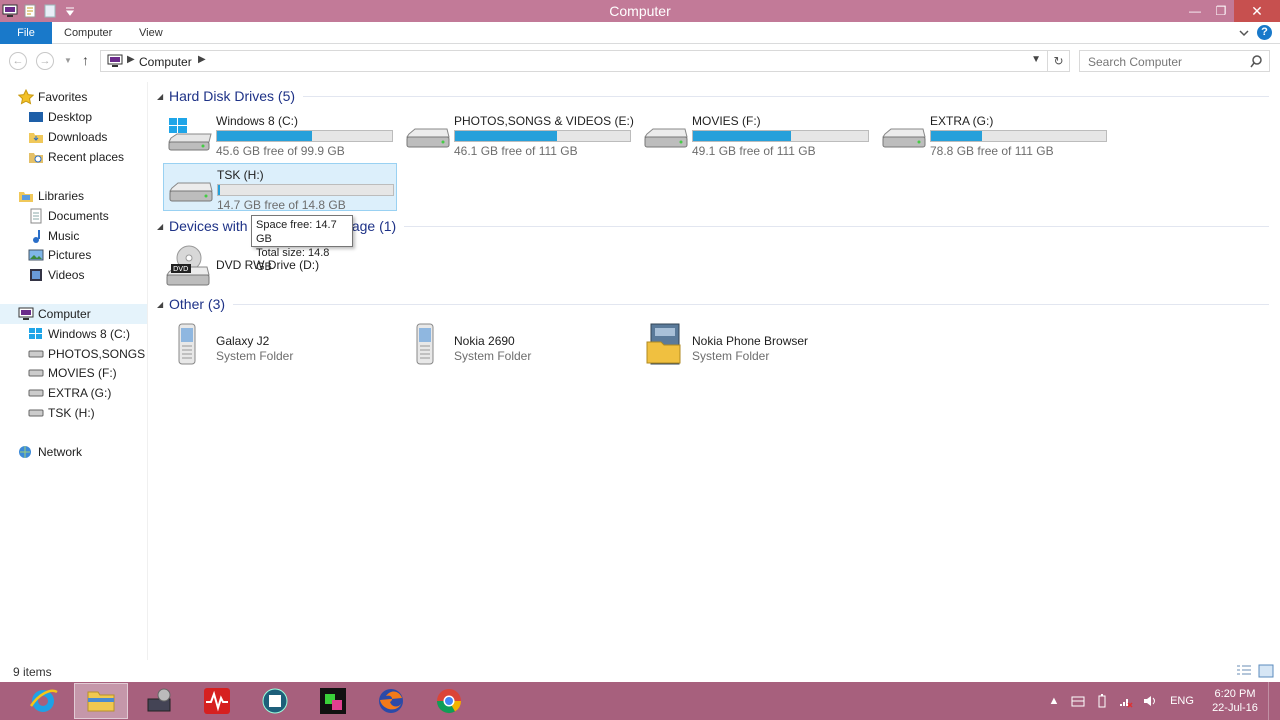 Image resolution: width=1280 pixels, height=720 pixels. Describe the element at coordinates (151, 33) in the screenshot. I see `tab-view: View` at that location.